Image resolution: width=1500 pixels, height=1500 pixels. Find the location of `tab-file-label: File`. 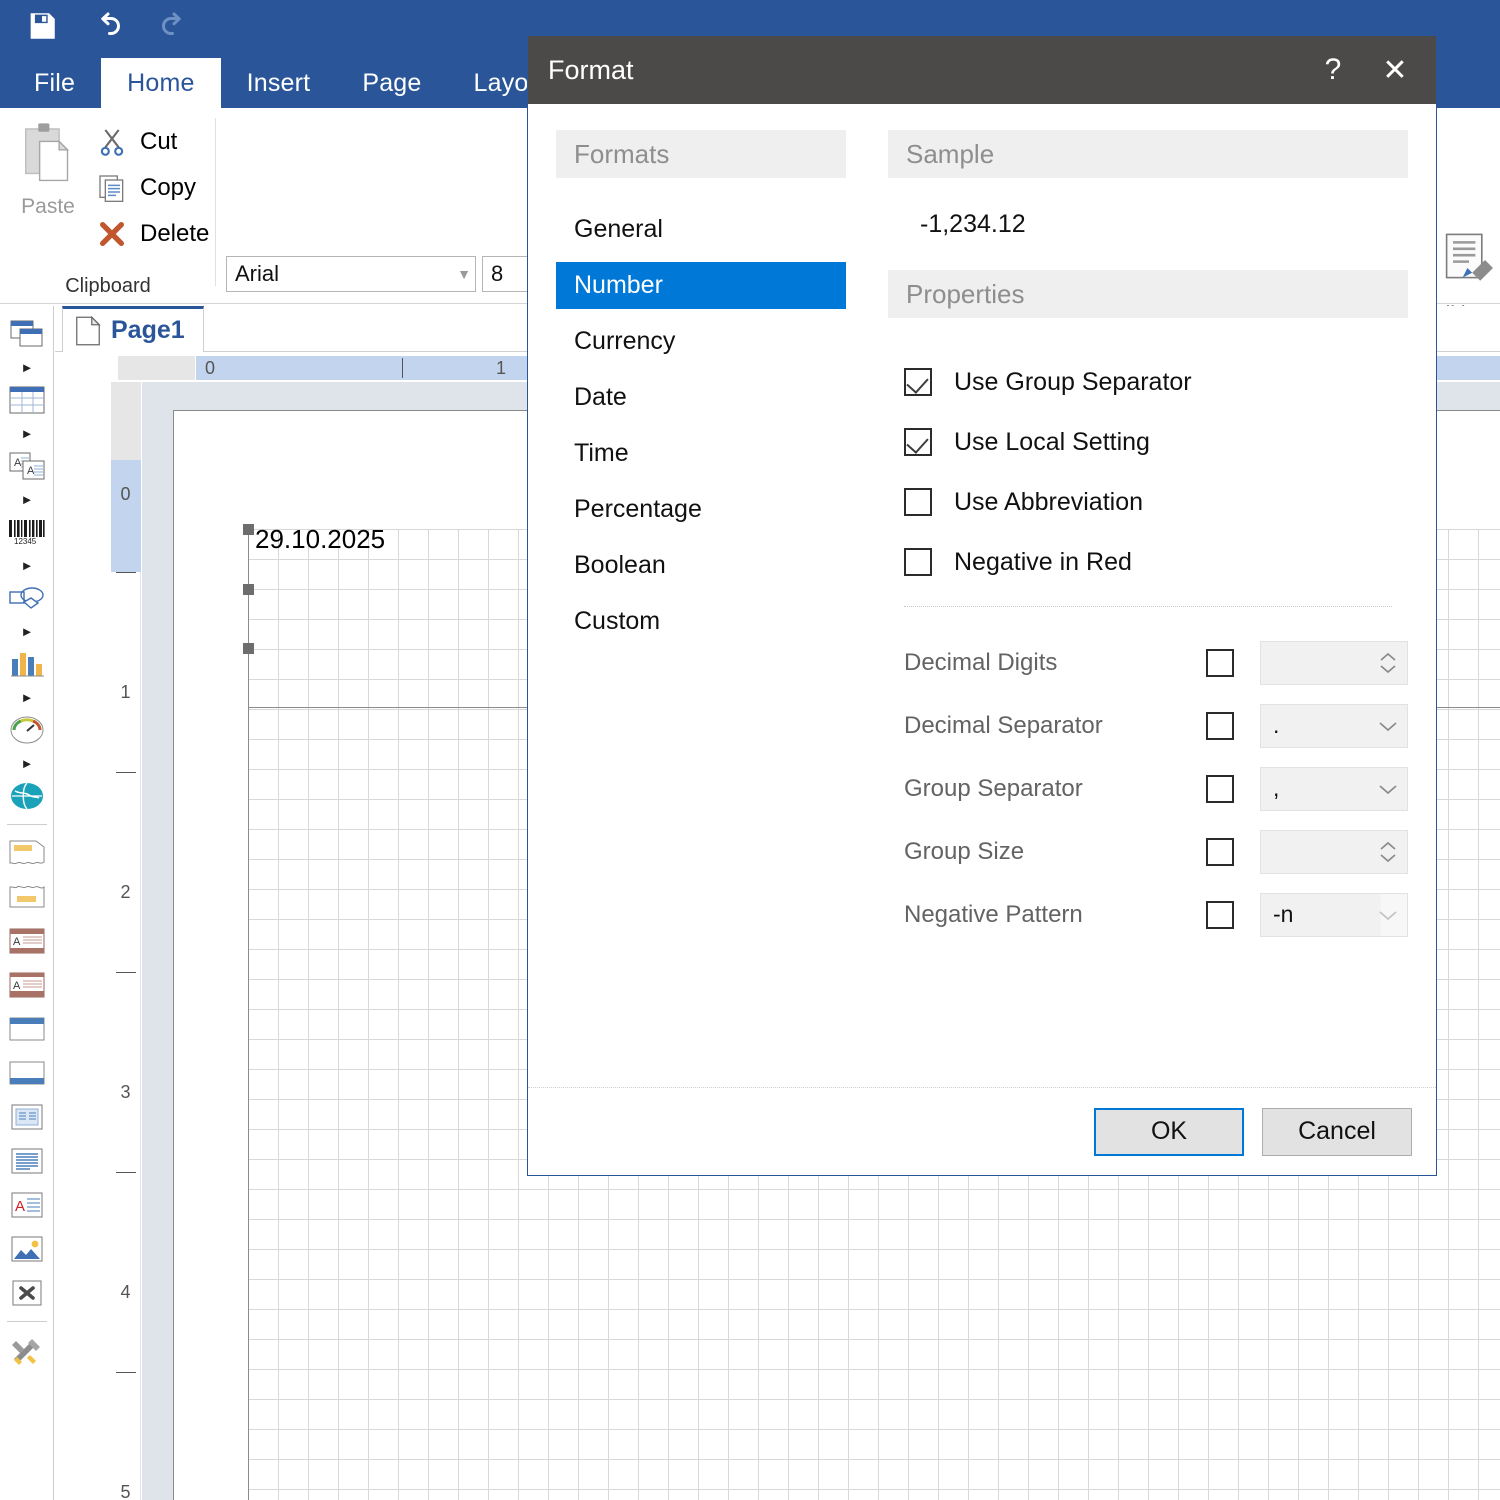

tab-file-label: File is located at coordinates (55, 82).